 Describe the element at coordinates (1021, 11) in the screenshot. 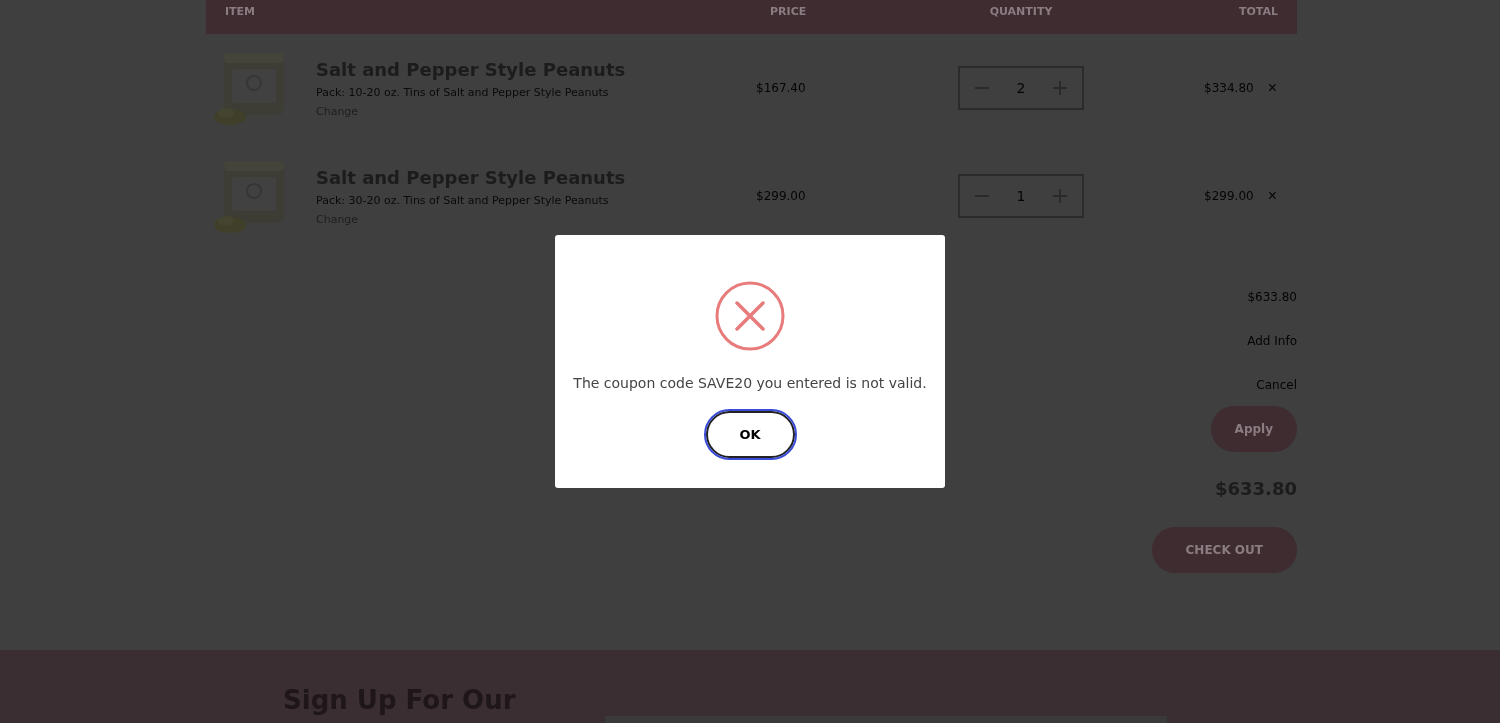

I see `column-header: QUANTITY` at that location.